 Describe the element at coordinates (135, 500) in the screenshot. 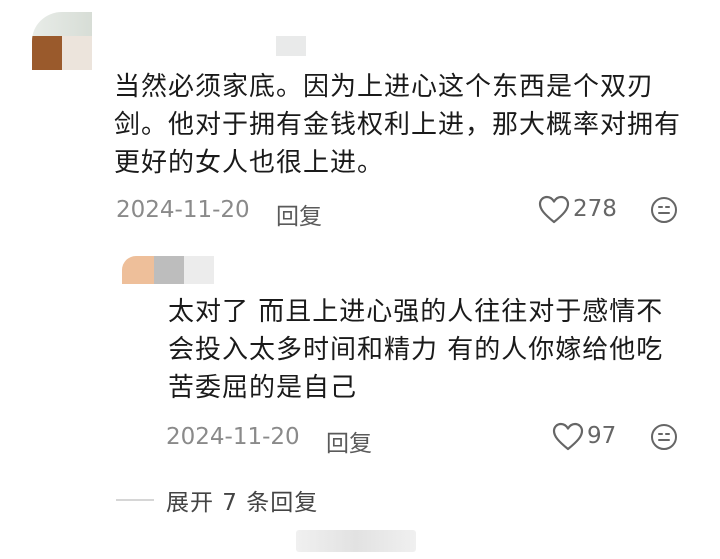

I see `divider` at that location.